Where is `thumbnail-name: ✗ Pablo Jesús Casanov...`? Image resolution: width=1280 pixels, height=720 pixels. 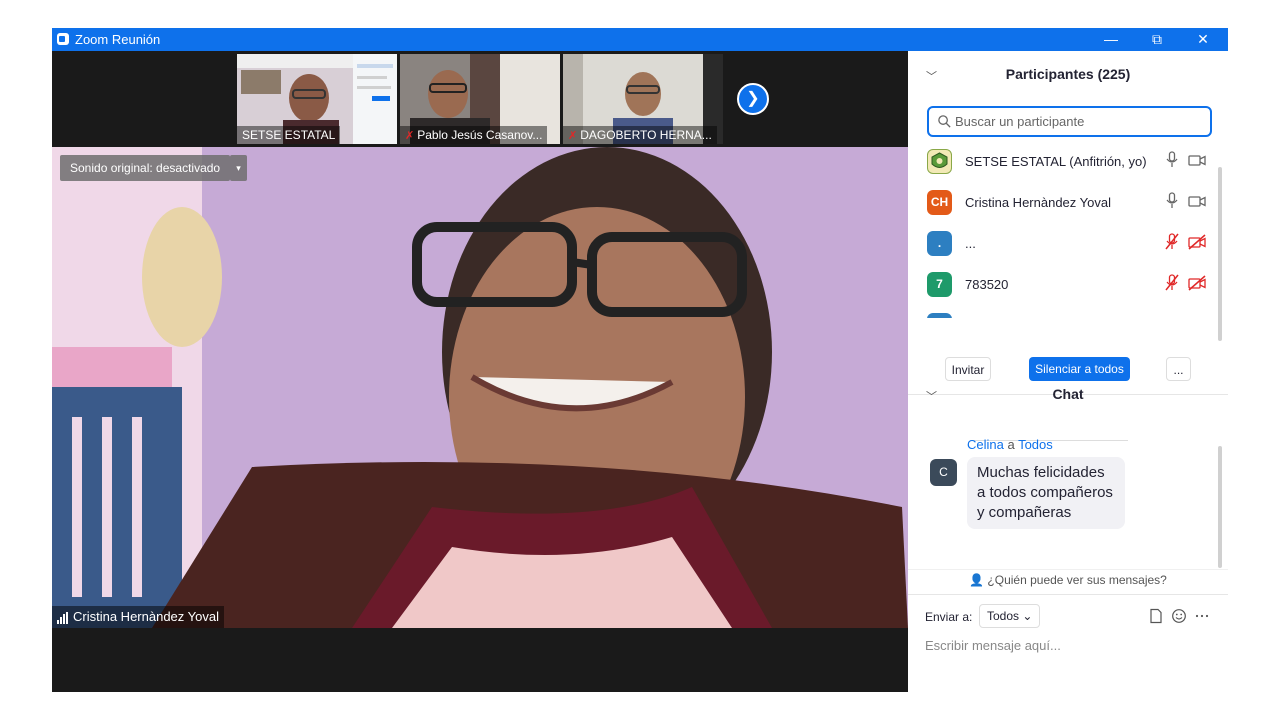
thumbnail-name: ✗ Pablo Jesús Casanov... is located at coordinates (474, 135).